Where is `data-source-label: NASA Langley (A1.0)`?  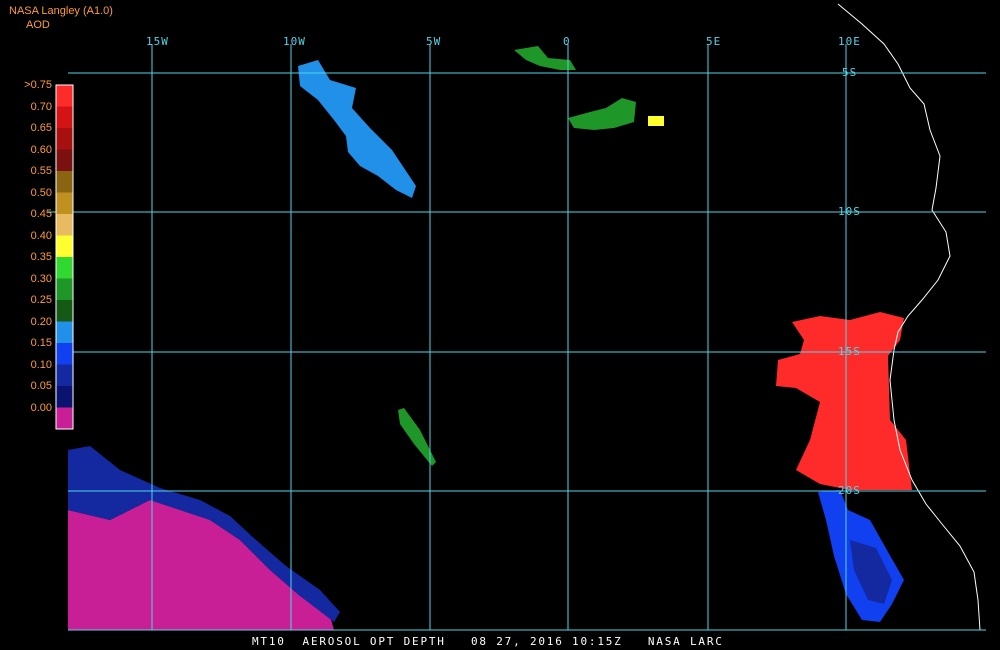 data-source-label: NASA Langley (A1.0) is located at coordinates (61, 11).